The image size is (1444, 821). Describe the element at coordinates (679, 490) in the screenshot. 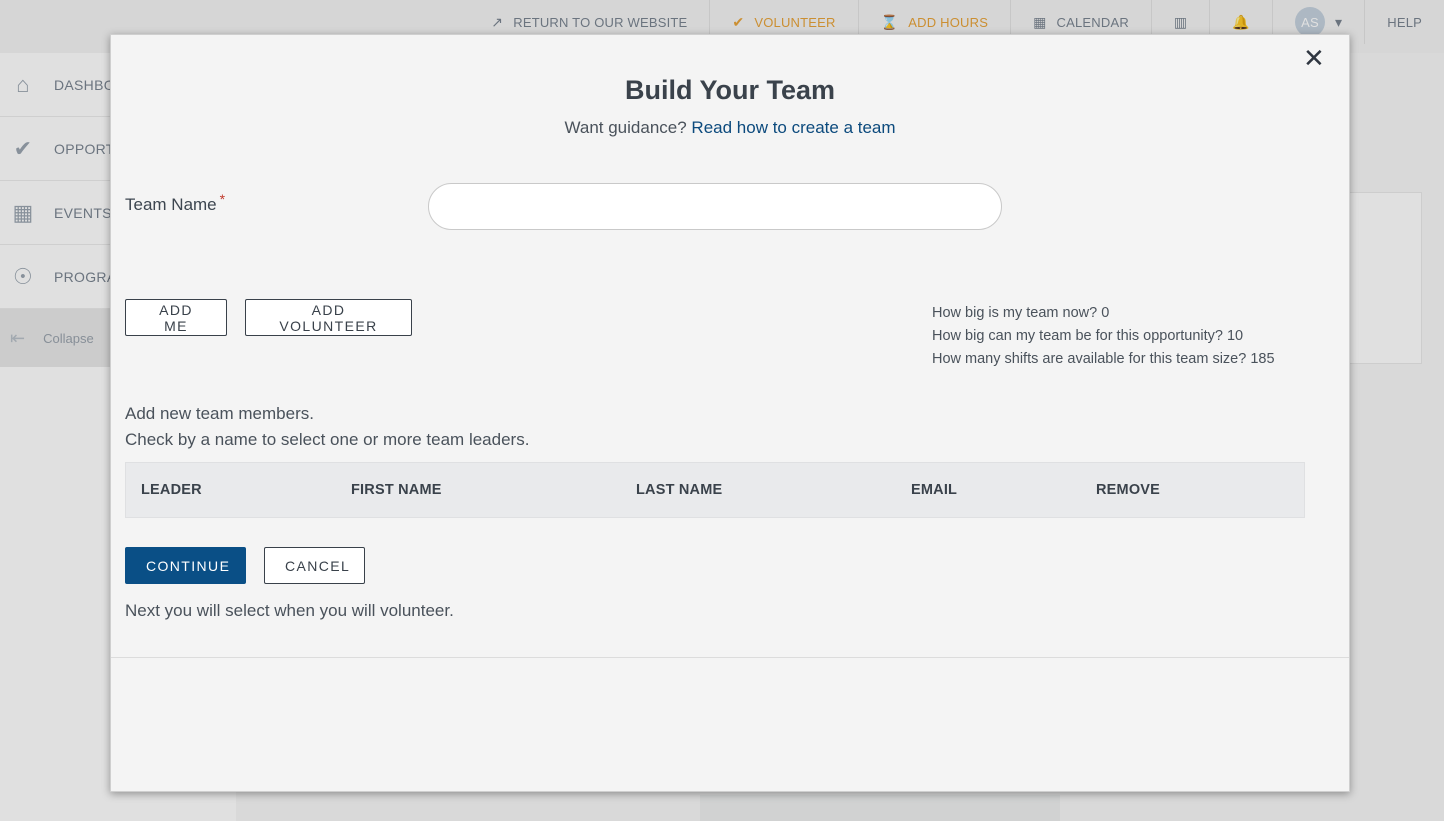

I see `column-header-last-name: LAST NAME` at that location.